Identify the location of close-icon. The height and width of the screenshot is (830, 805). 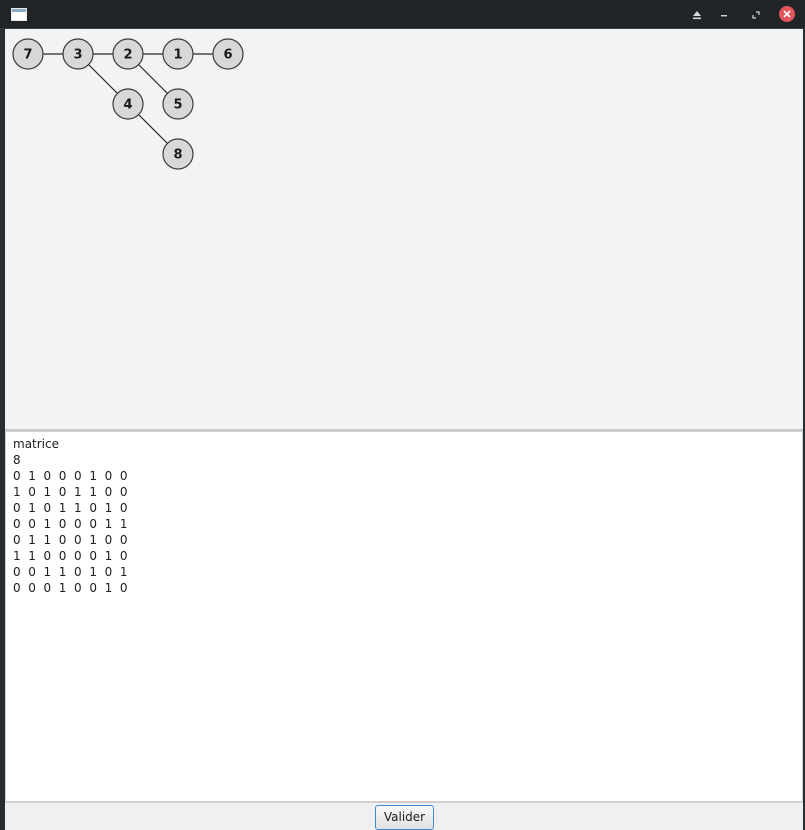
(787, 14).